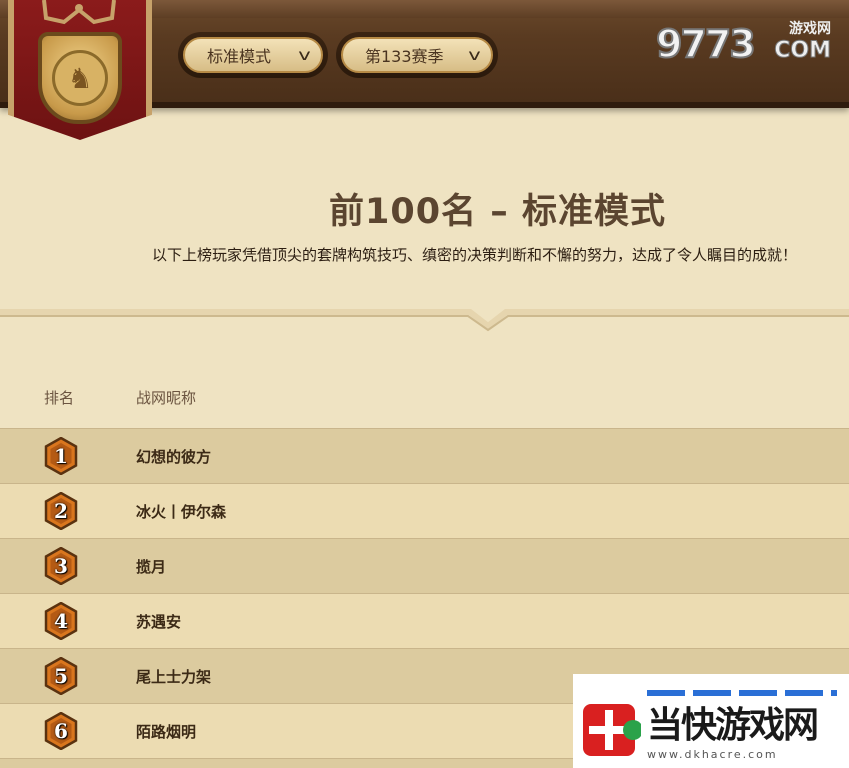 The image size is (849, 768). I want to click on season-dropdown: 第133赛季 v, so click(417, 55).